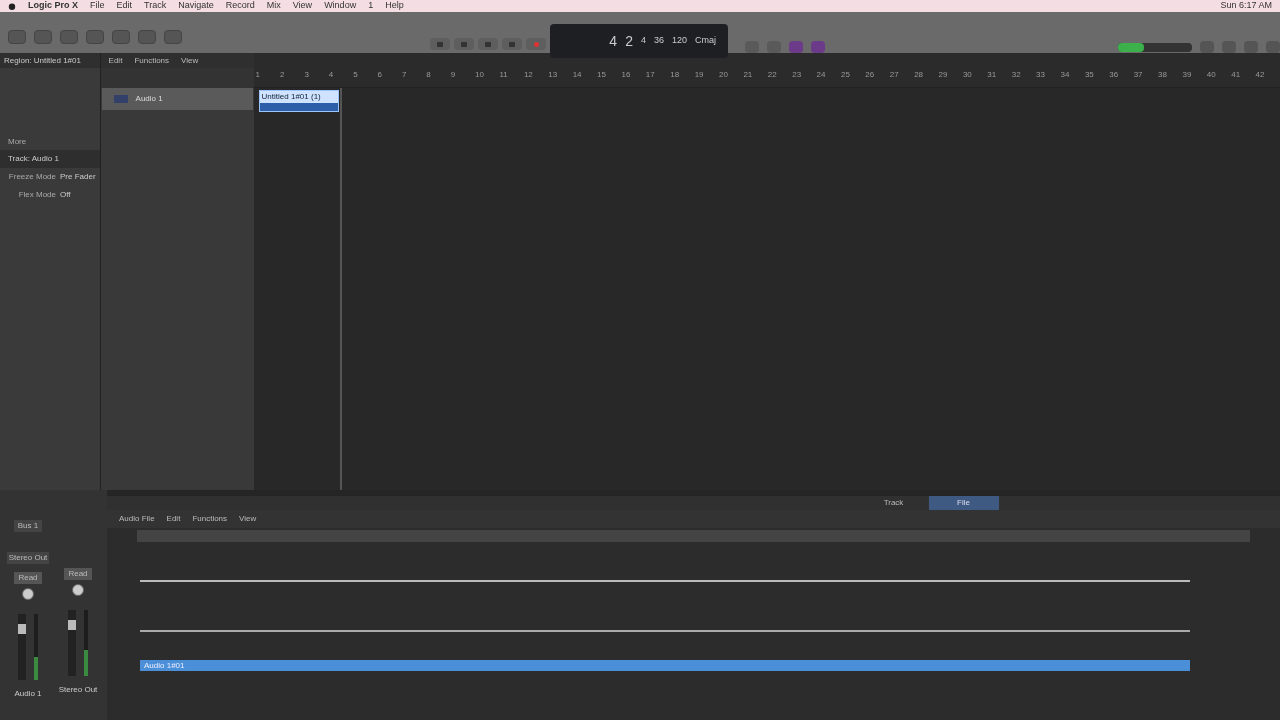  What do you see at coordinates (36, 195) in the screenshot?
I see `inspector-field-label: Flex Mode` at bounding box center [36, 195].